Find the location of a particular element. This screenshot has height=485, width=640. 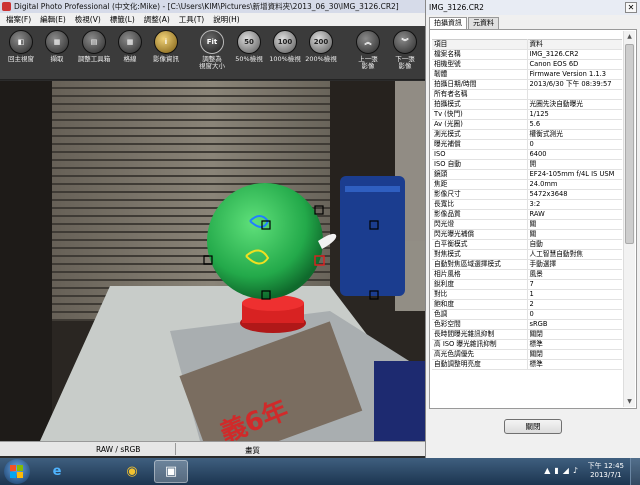

row-key: 相機型號 is located at coordinates (480, 64).